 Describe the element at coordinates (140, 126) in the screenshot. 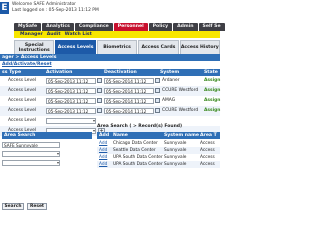

I see `results-title: Area Search ( > Record(s) Found)` at that location.